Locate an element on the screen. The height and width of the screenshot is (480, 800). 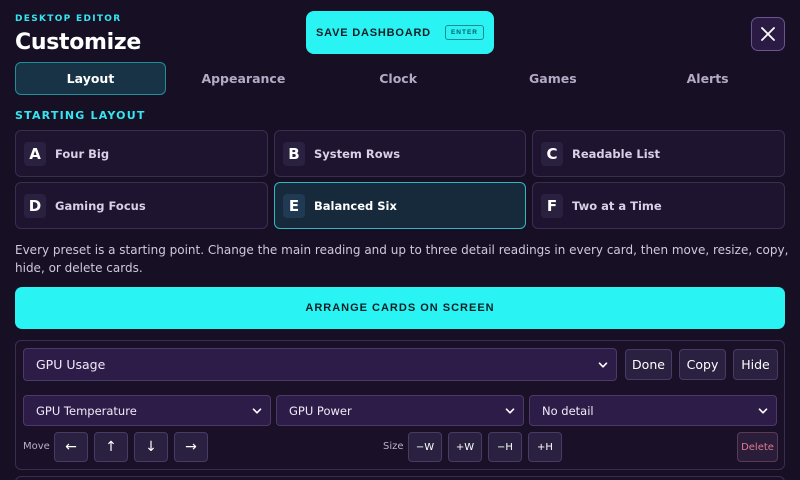
detail-value-2: GPU Power is located at coordinates (320, 410).